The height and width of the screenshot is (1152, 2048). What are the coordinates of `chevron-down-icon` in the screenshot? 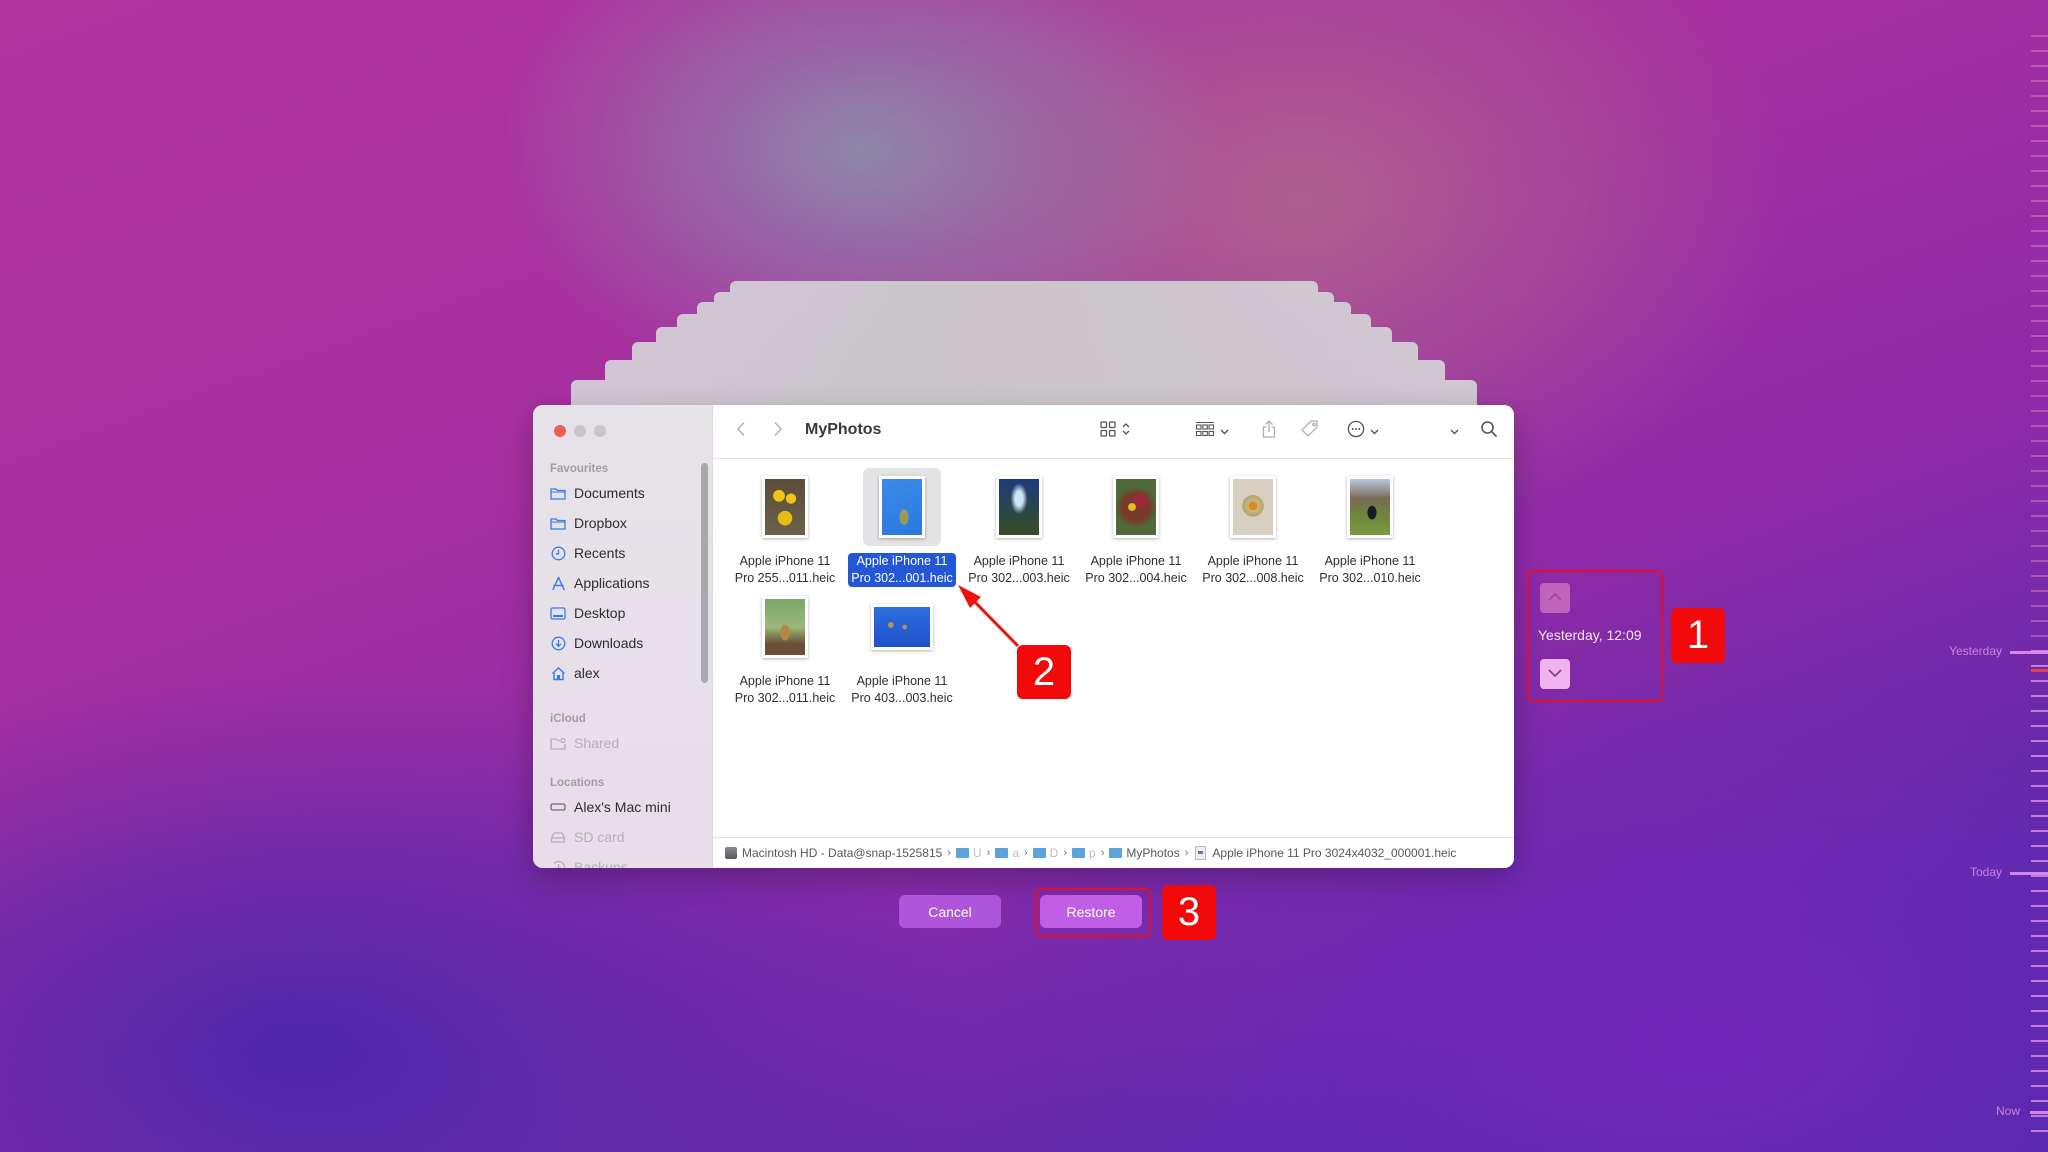 It's located at (1555, 674).